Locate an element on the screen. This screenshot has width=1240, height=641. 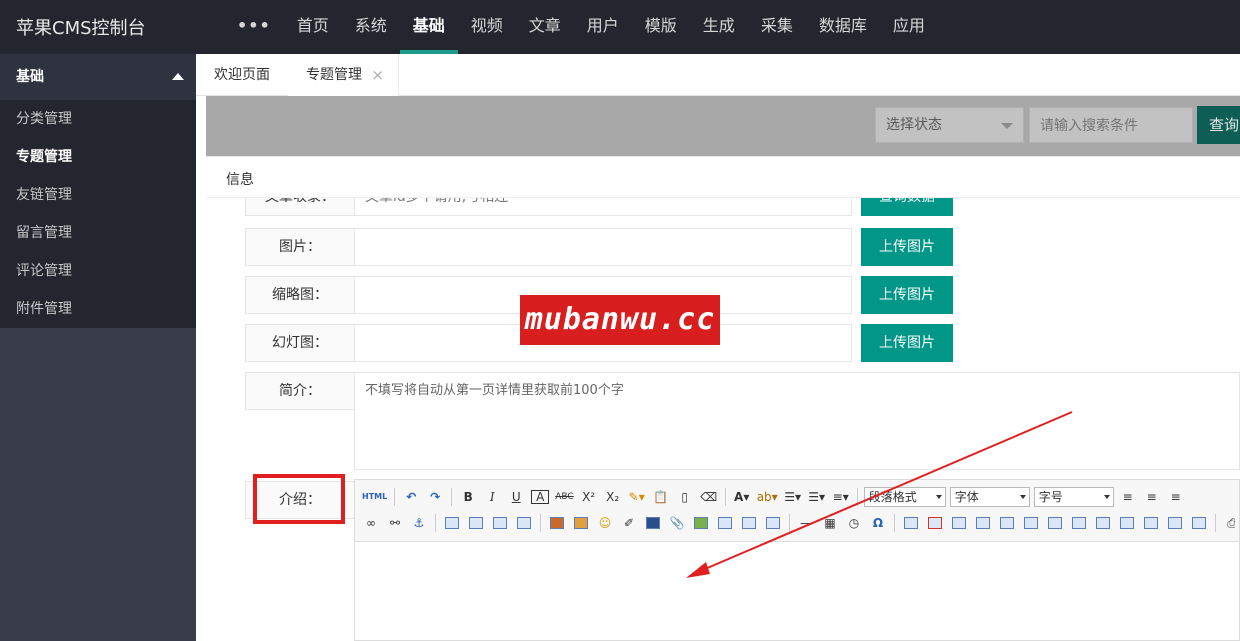
template-icon is located at coordinates (773, 523).